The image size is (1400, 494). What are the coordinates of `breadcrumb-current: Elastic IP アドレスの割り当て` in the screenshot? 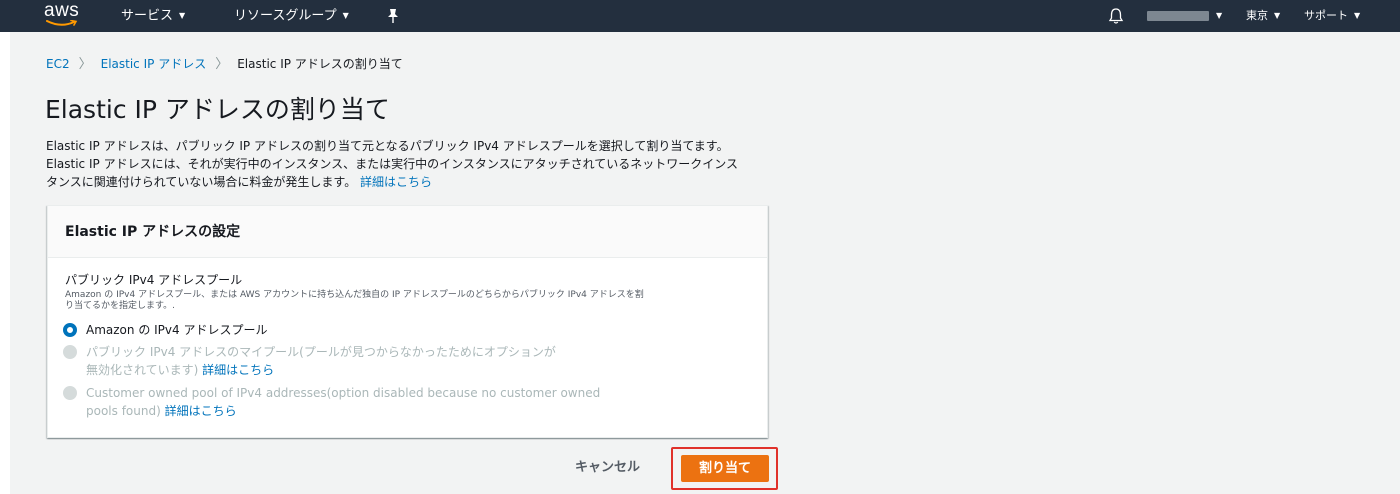 It's located at (320, 64).